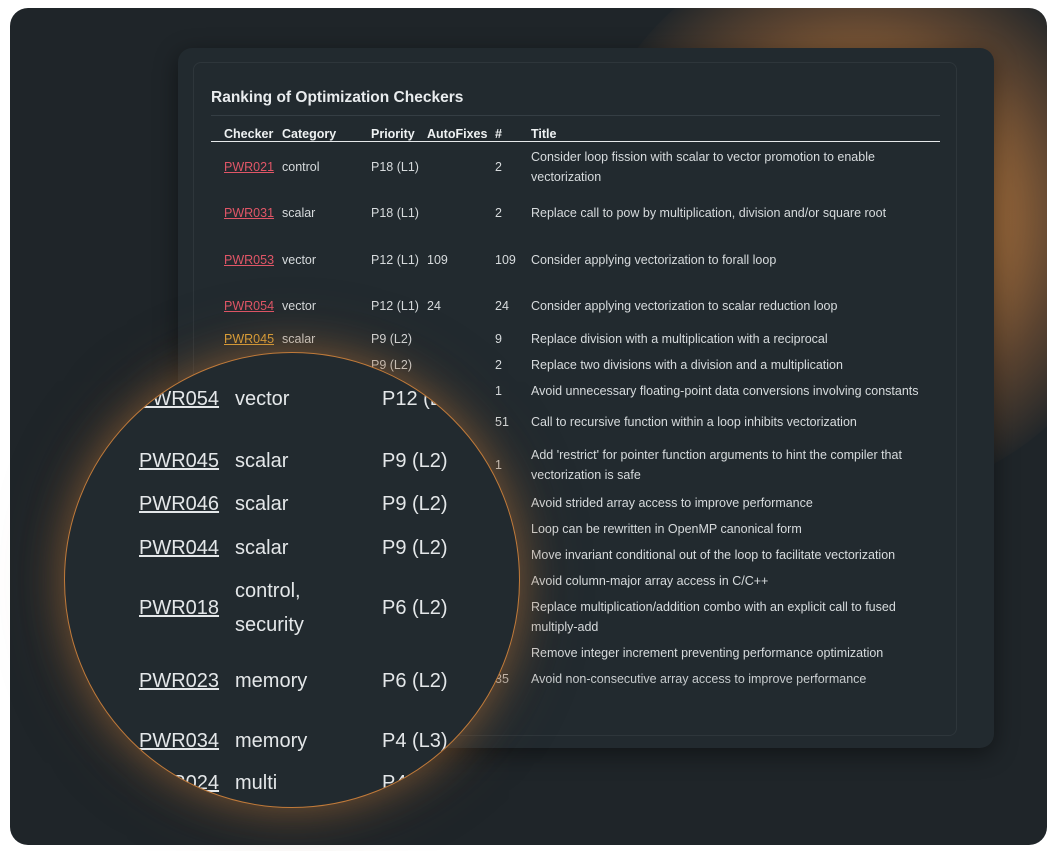 The image size is (1057, 851). I want to click on count-cell: 24, so click(502, 306).